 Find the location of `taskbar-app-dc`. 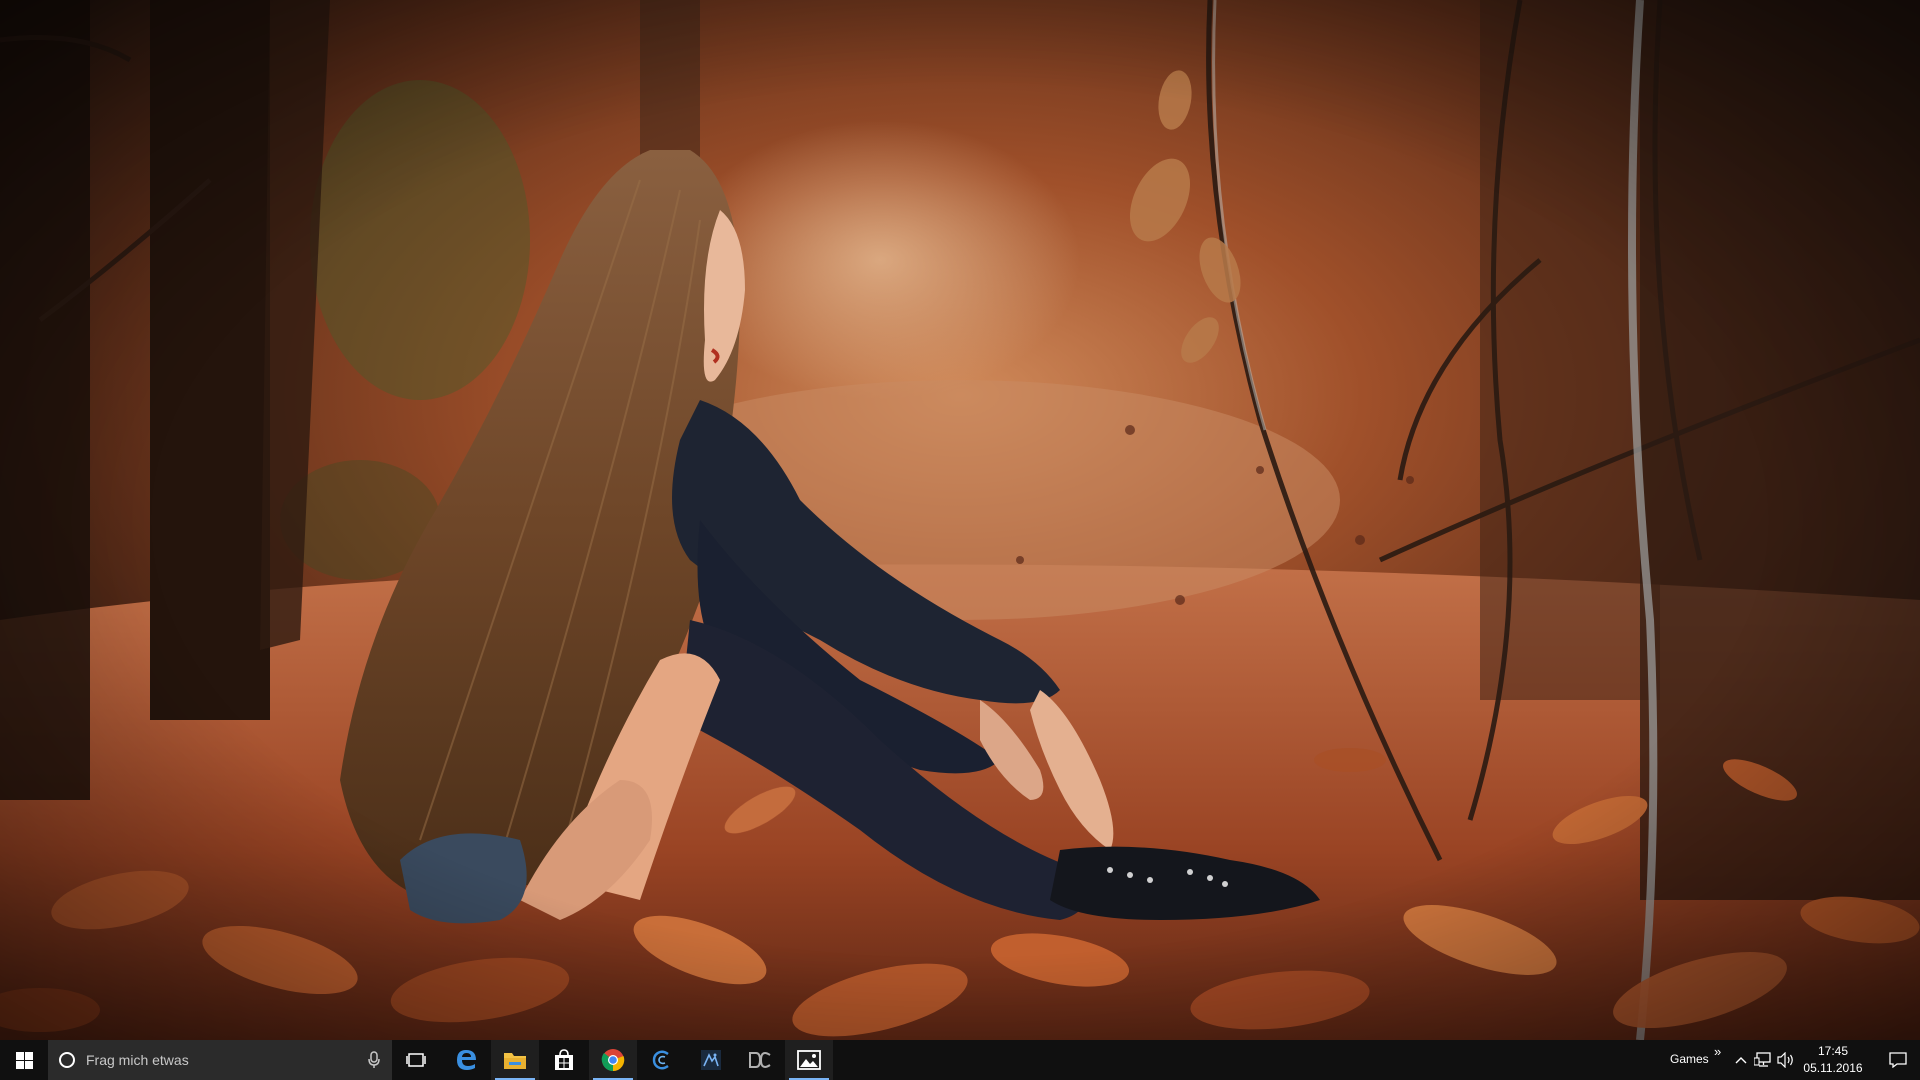

taskbar-app-dc is located at coordinates (760, 1060).